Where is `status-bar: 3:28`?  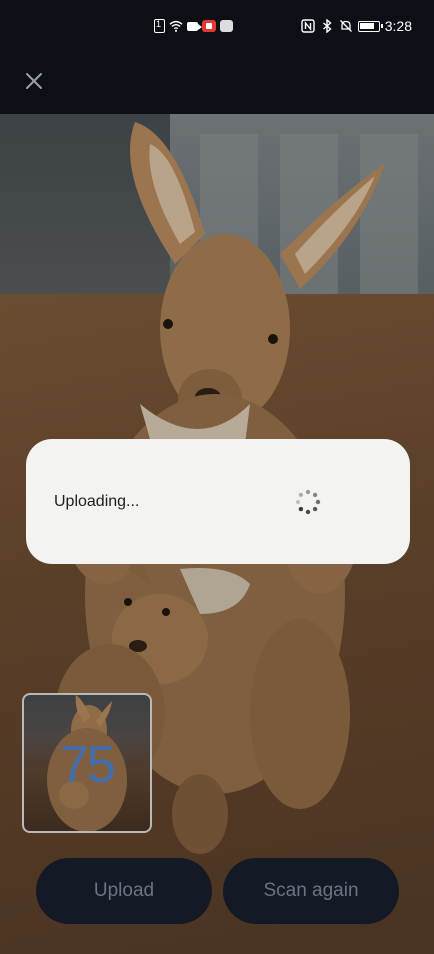 status-bar: 3:28 is located at coordinates (217, 26).